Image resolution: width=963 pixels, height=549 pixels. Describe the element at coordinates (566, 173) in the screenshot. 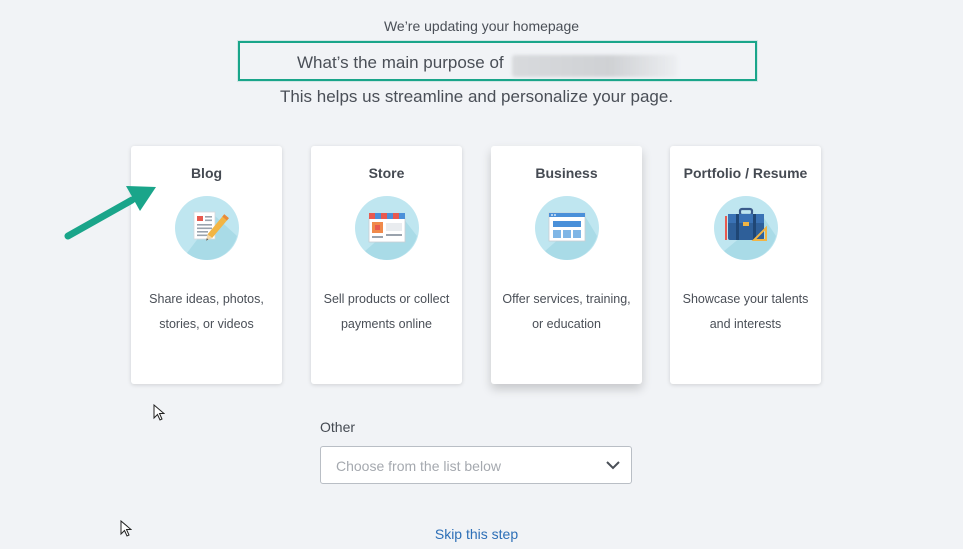

I see `card-title: Business` at that location.